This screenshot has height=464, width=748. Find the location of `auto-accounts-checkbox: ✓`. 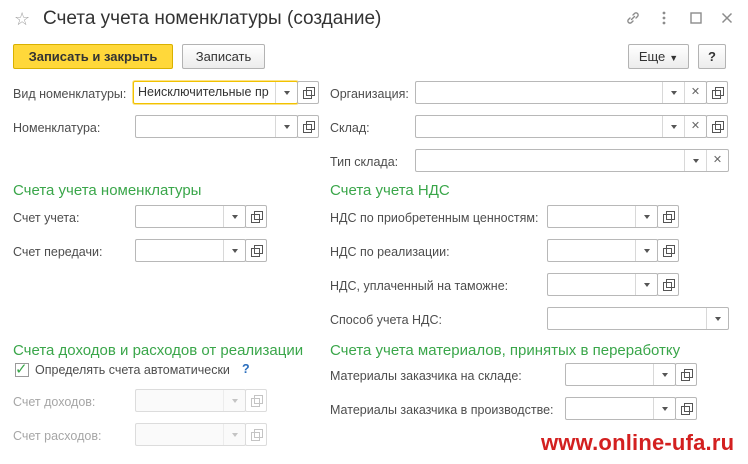

auto-accounts-checkbox: ✓ is located at coordinates (22, 369).